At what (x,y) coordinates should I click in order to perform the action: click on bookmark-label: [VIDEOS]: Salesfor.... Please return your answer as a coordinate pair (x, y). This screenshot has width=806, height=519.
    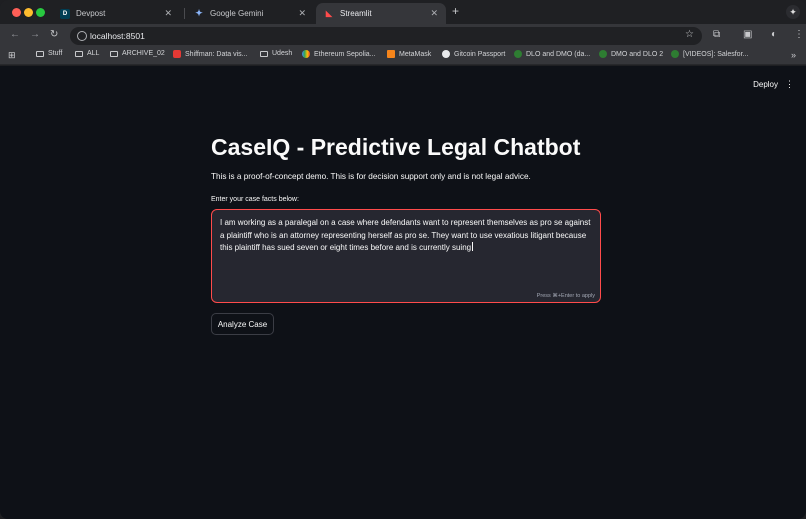
    Looking at the image, I should click on (716, 54).